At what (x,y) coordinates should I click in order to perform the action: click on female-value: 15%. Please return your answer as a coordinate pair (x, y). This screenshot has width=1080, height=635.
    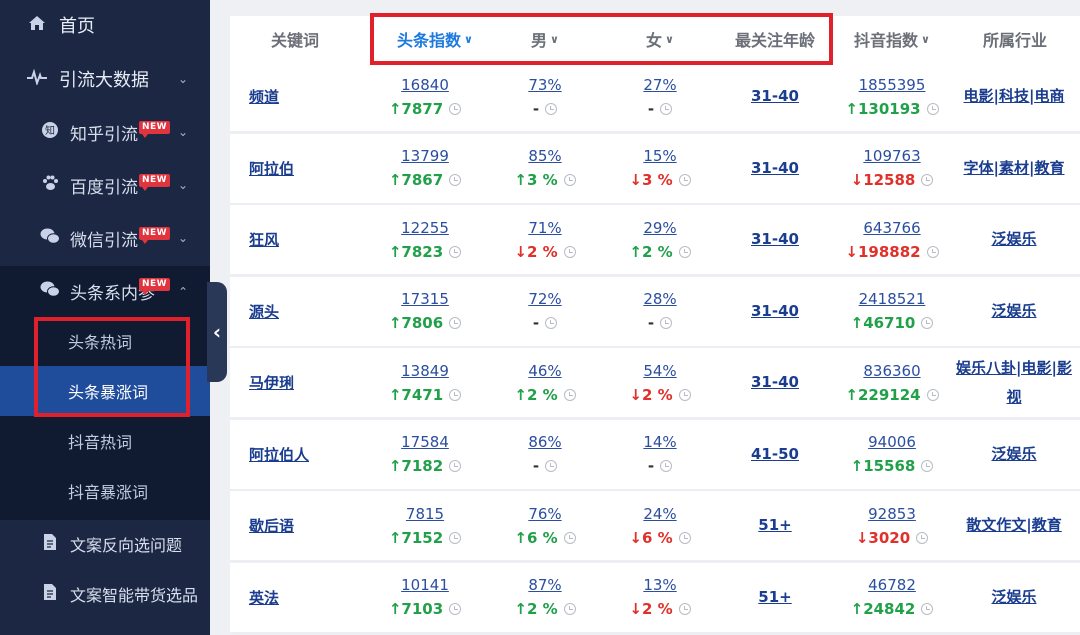
    Looking at the image, I should click on (659, 156).